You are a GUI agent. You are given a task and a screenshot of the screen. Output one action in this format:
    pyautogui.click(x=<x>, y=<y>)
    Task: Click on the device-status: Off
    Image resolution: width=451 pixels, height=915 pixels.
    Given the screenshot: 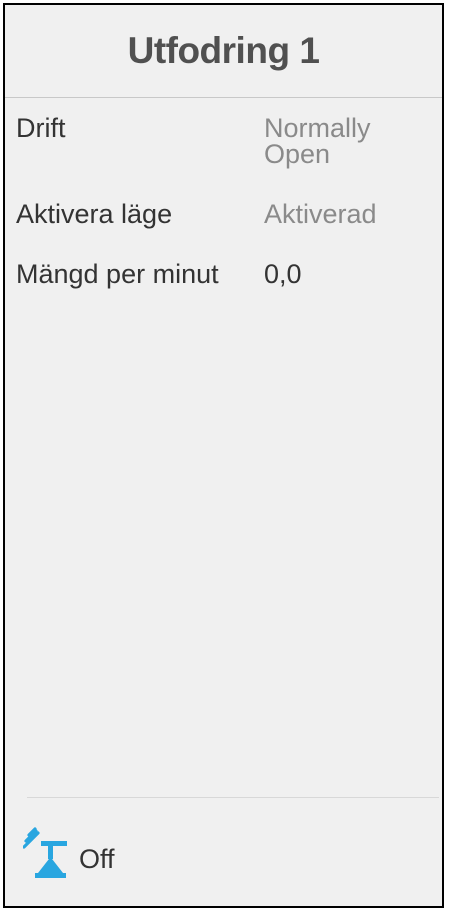 What is the action you would take?
    pyautogui.click(x=69, y=853)
    